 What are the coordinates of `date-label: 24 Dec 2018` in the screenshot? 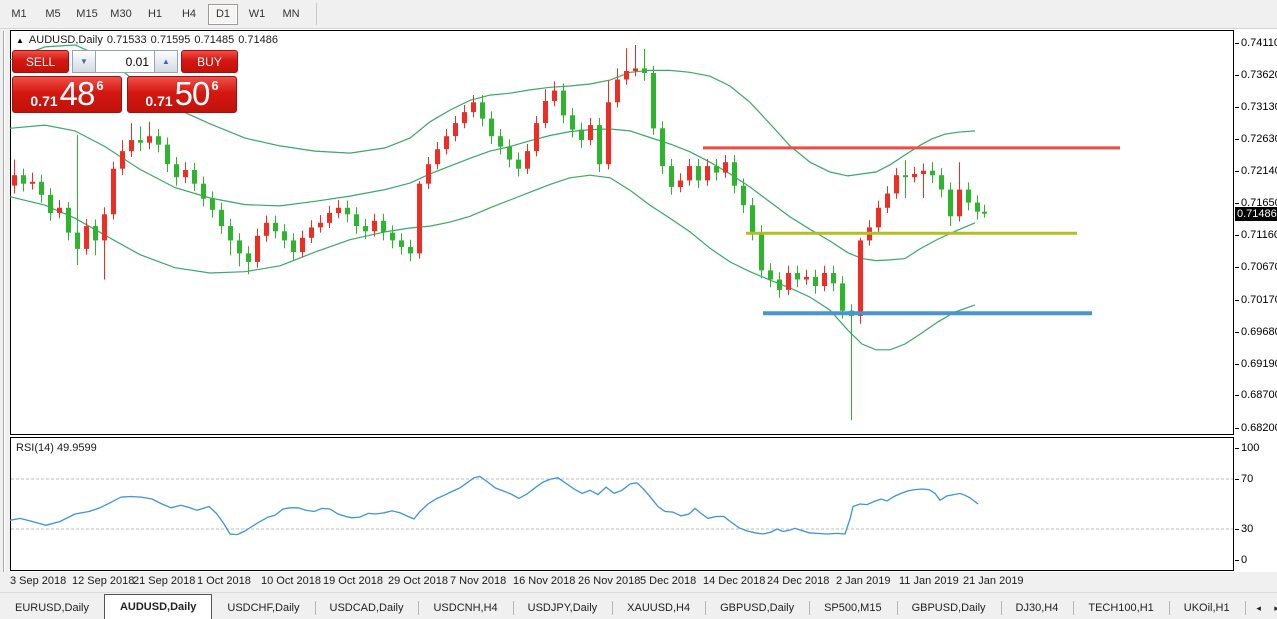 It's located at (798, 581).